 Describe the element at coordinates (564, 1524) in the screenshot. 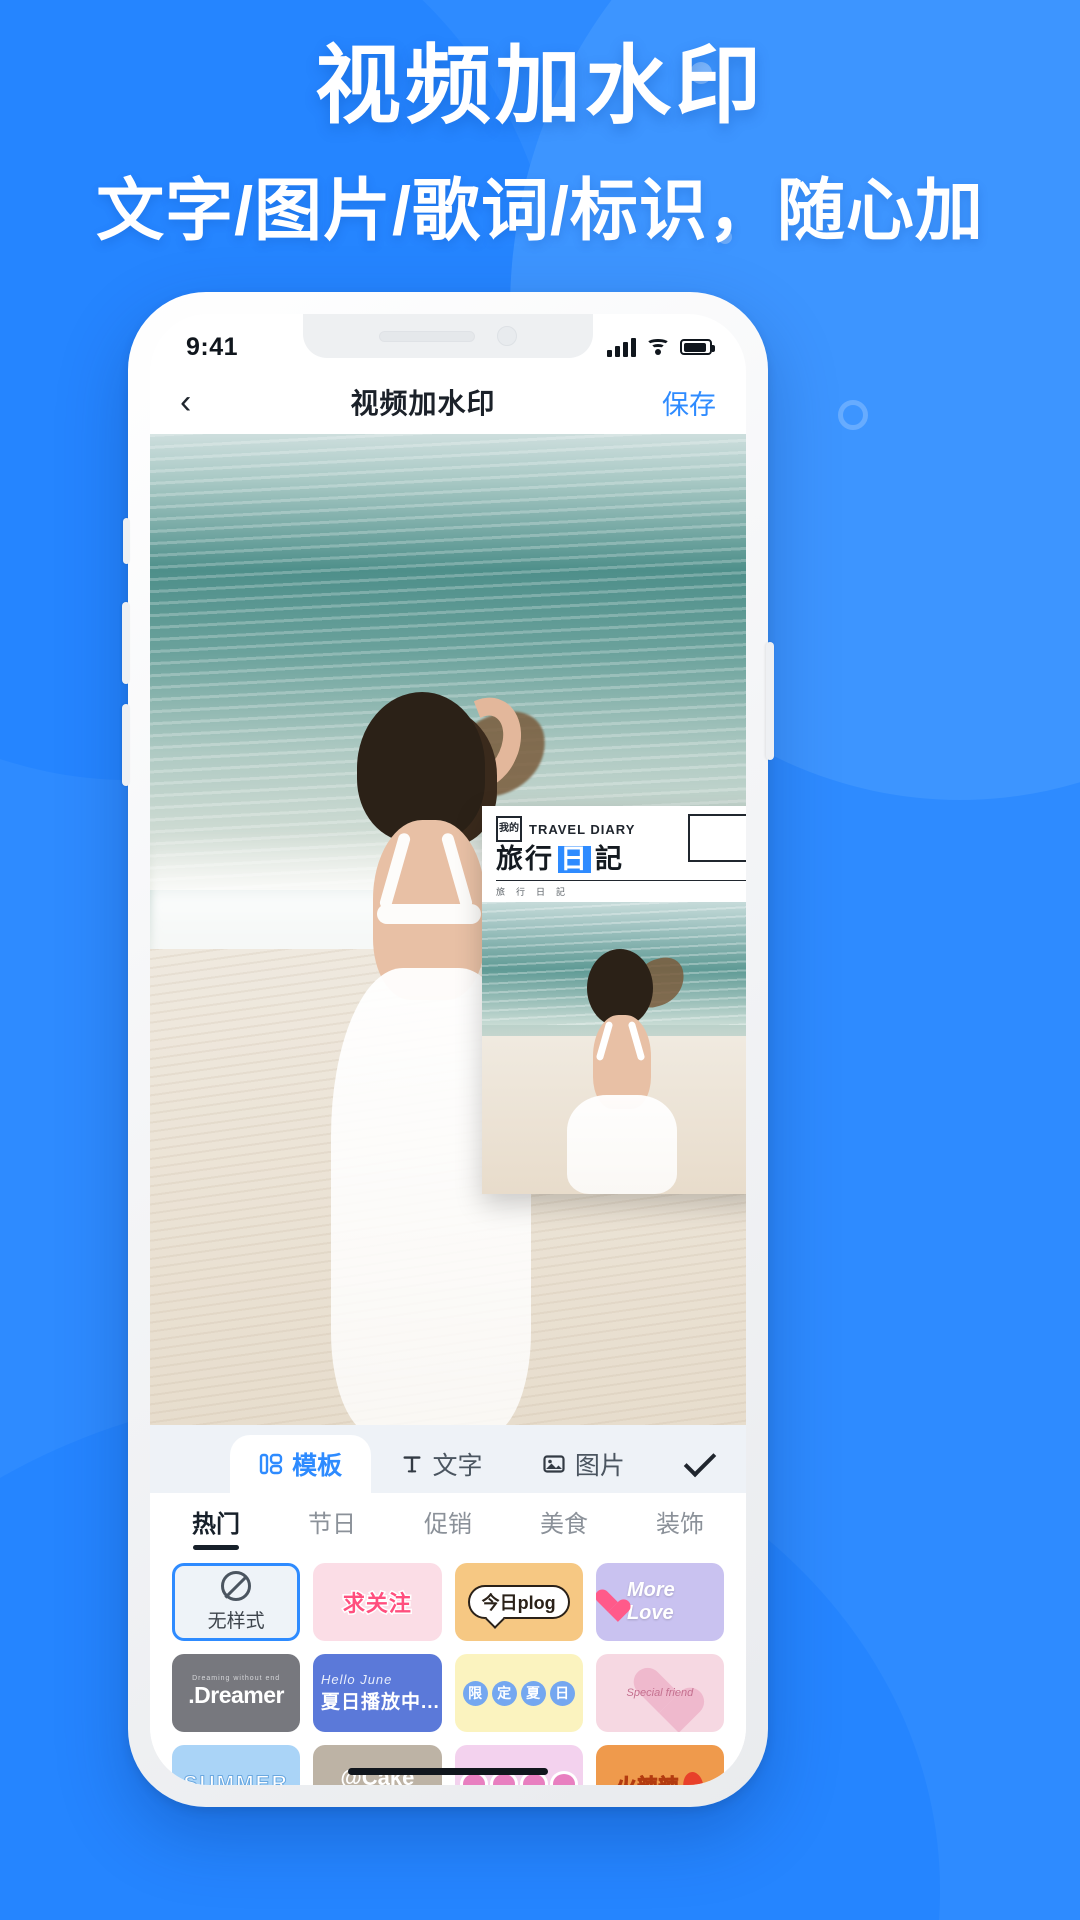

I see `category-tab-food: 美食` at that location.